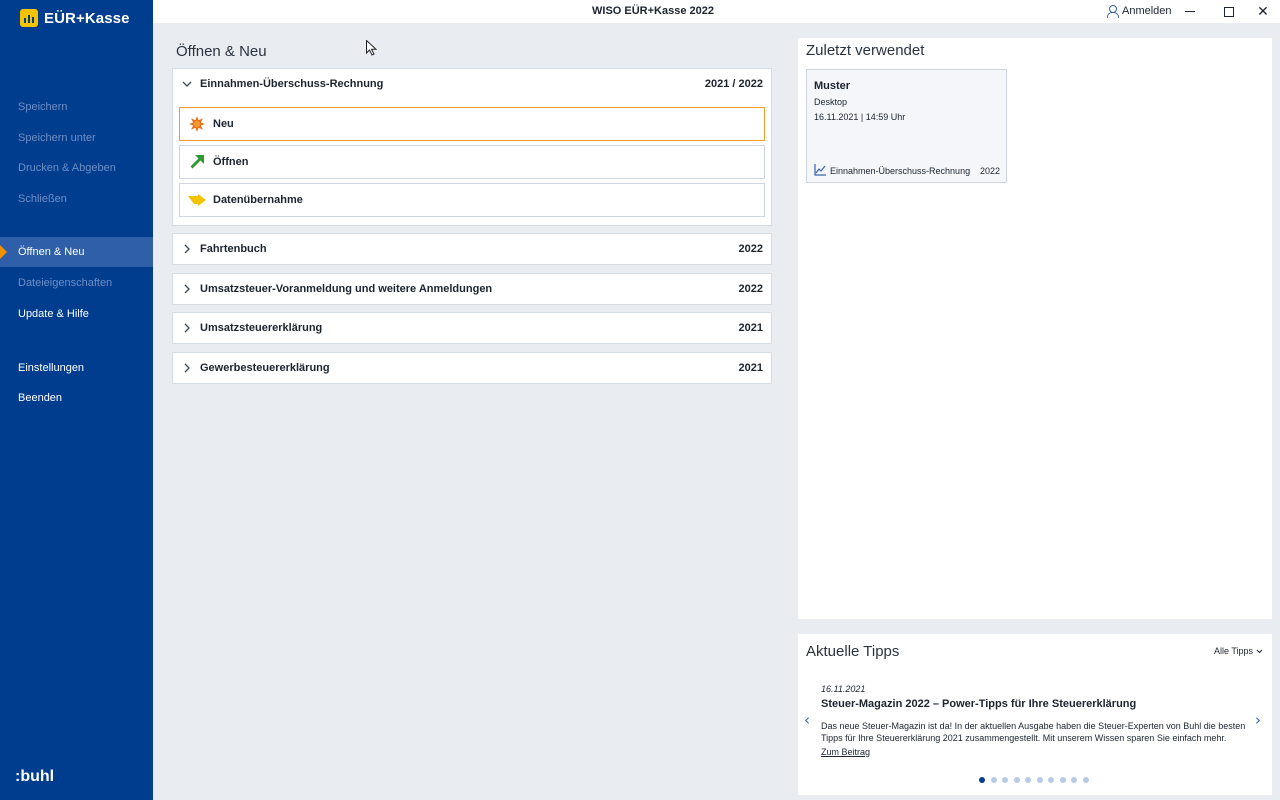 The width and height of the screenshot is (1280, 800). I want to click on tips-next-arrow-icon: ›, so click(1258, 720).